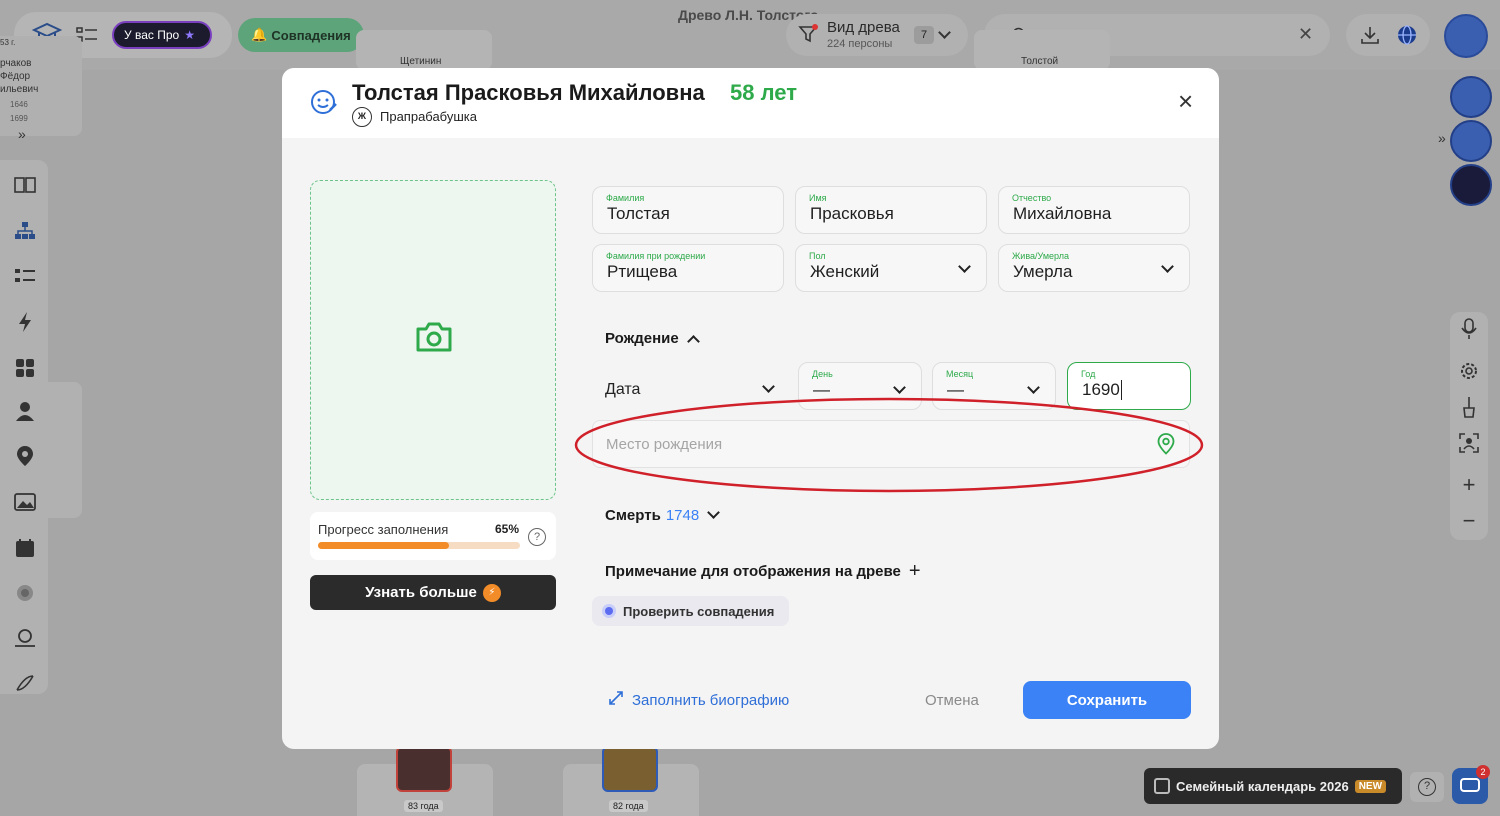 This screenshot has width=1500, height=816. I want to click on calendar-small-icon, so click(1162, 786).